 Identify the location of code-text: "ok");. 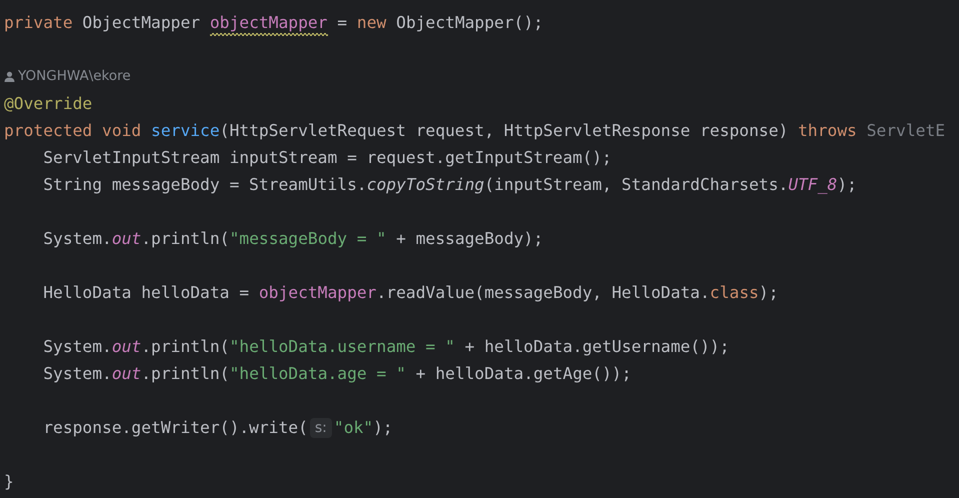
(363, 428).